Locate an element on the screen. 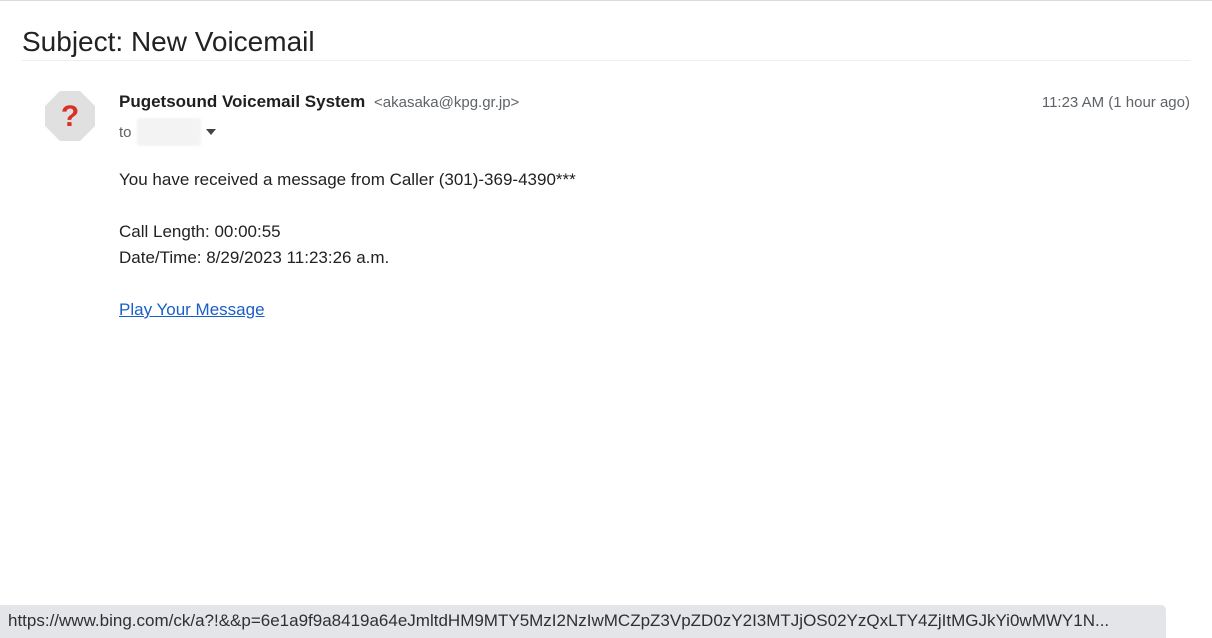  email-subject: Subject: New Voicemail is located at coordinates (168, 41).